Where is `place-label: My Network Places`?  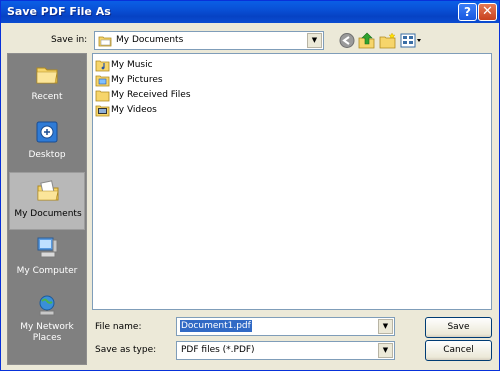 place-label: My Network Places is located at coordinates (47, 332).